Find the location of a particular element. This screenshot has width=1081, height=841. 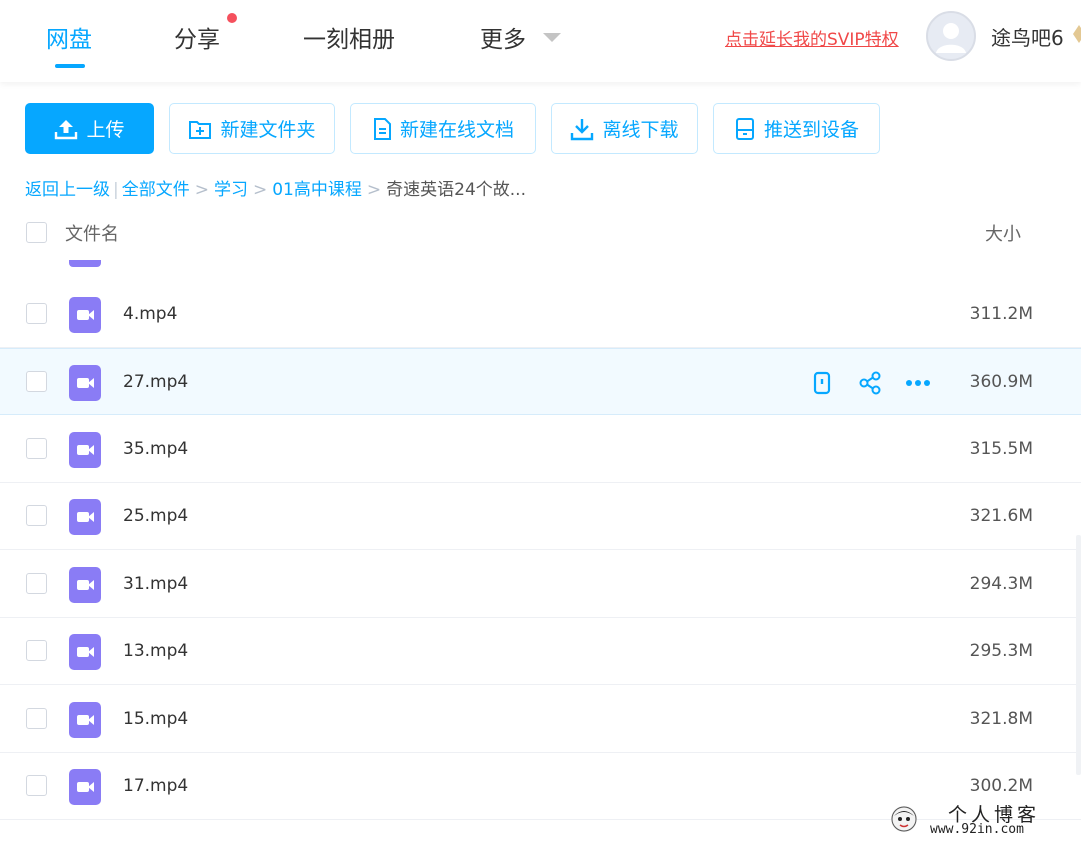

file-size: 315.5M is located at coordinates (1001, 449).